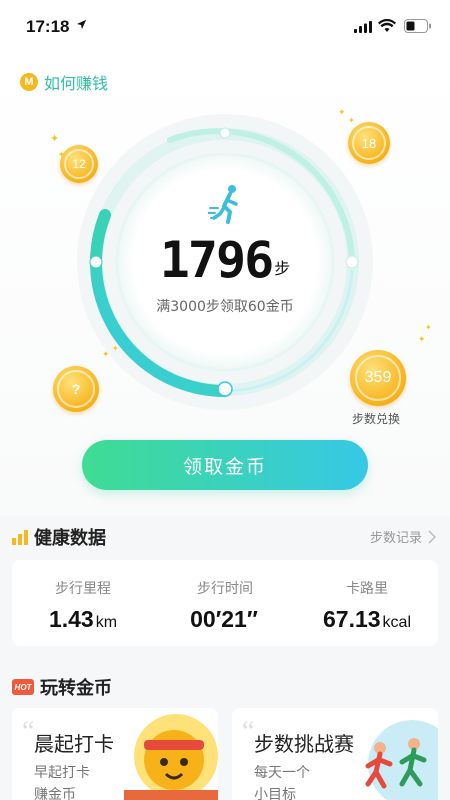  Describe the element at coordinates (76, 688) in the screenshot. I see `play-section-title: 玩转金币` at that location.